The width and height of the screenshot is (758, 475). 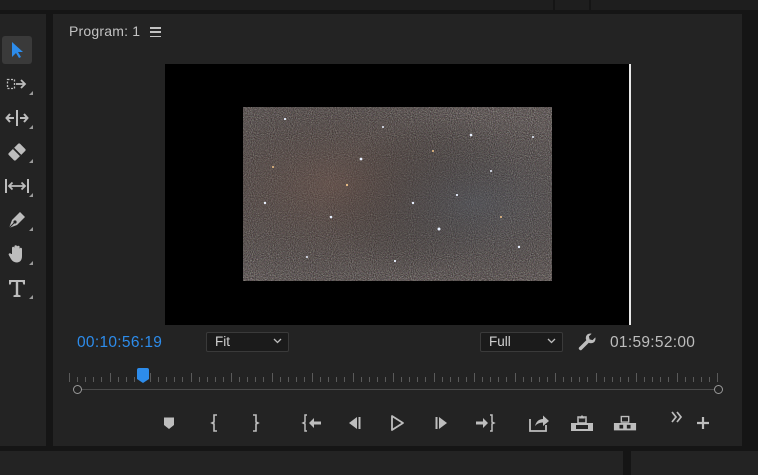 What do you see at coordinates (379, 5) in the screenshot?
I see `top-panel-strip` at bounding box center [379, 5].